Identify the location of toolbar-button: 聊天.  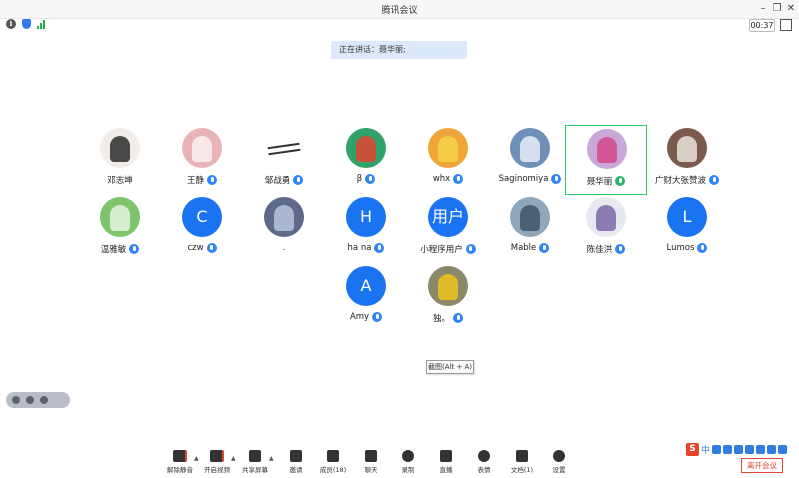
(371, 460).